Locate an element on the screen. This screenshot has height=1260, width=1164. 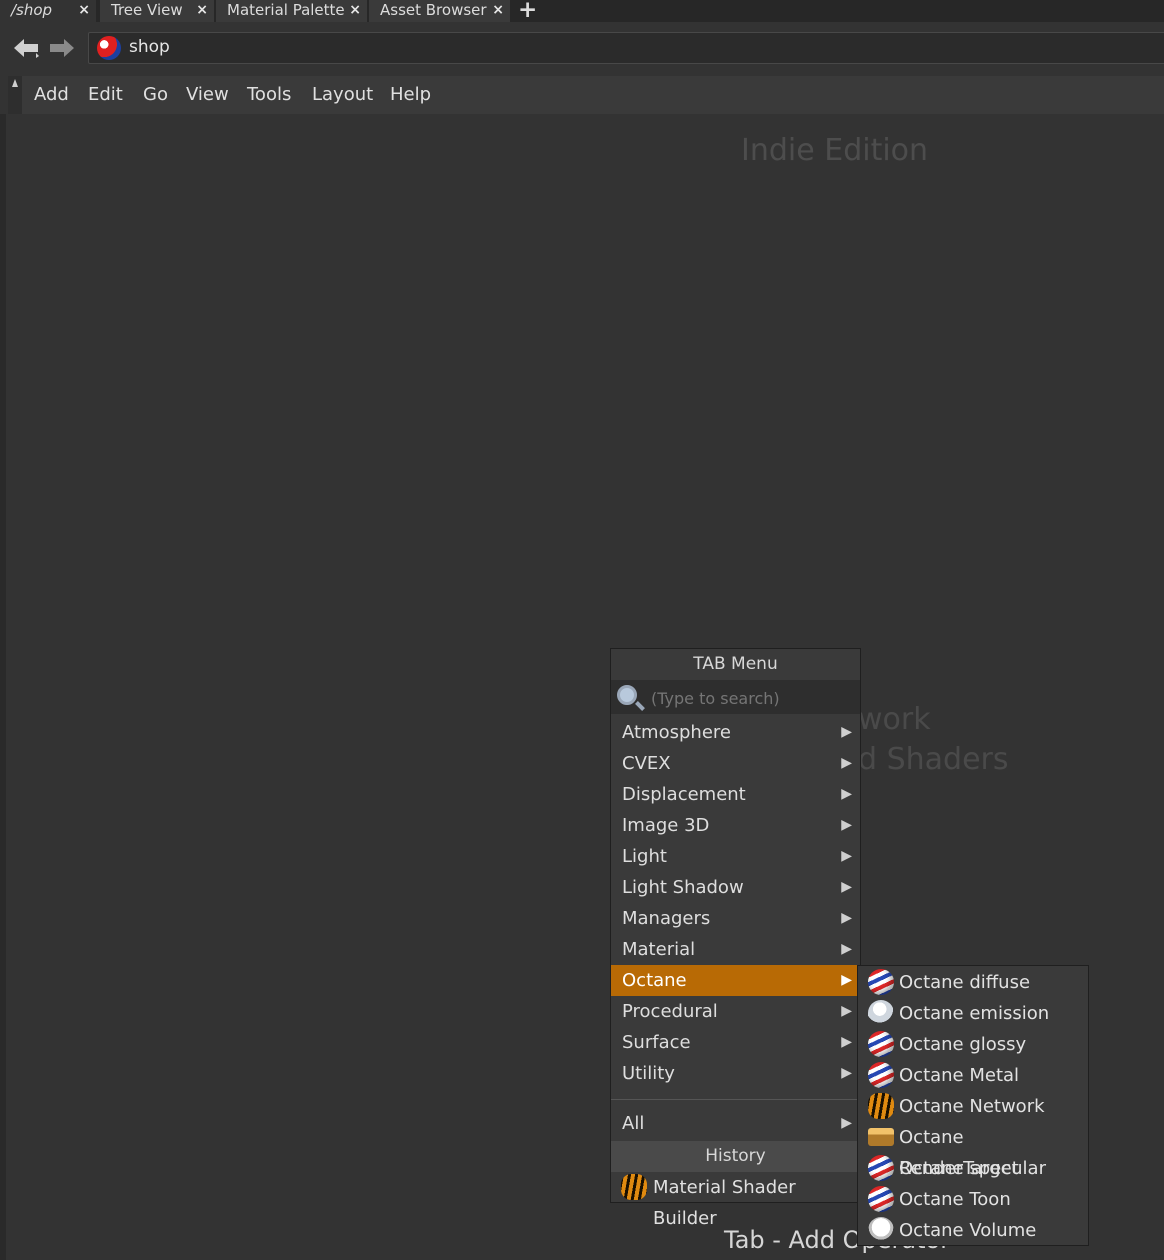
menu-item-light-shadow: Light Shadow ▶ is located at coordinates (735, 887).